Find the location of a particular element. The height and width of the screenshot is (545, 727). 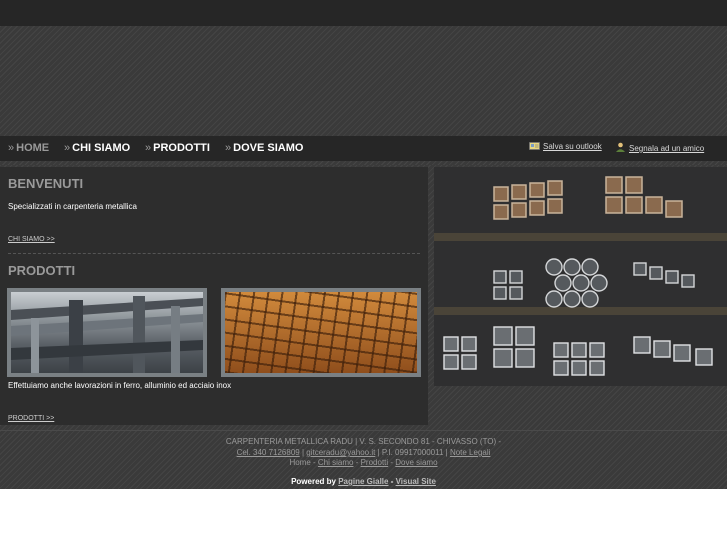

visual-site-link: Visual Site is located at coordinates (416, 481).